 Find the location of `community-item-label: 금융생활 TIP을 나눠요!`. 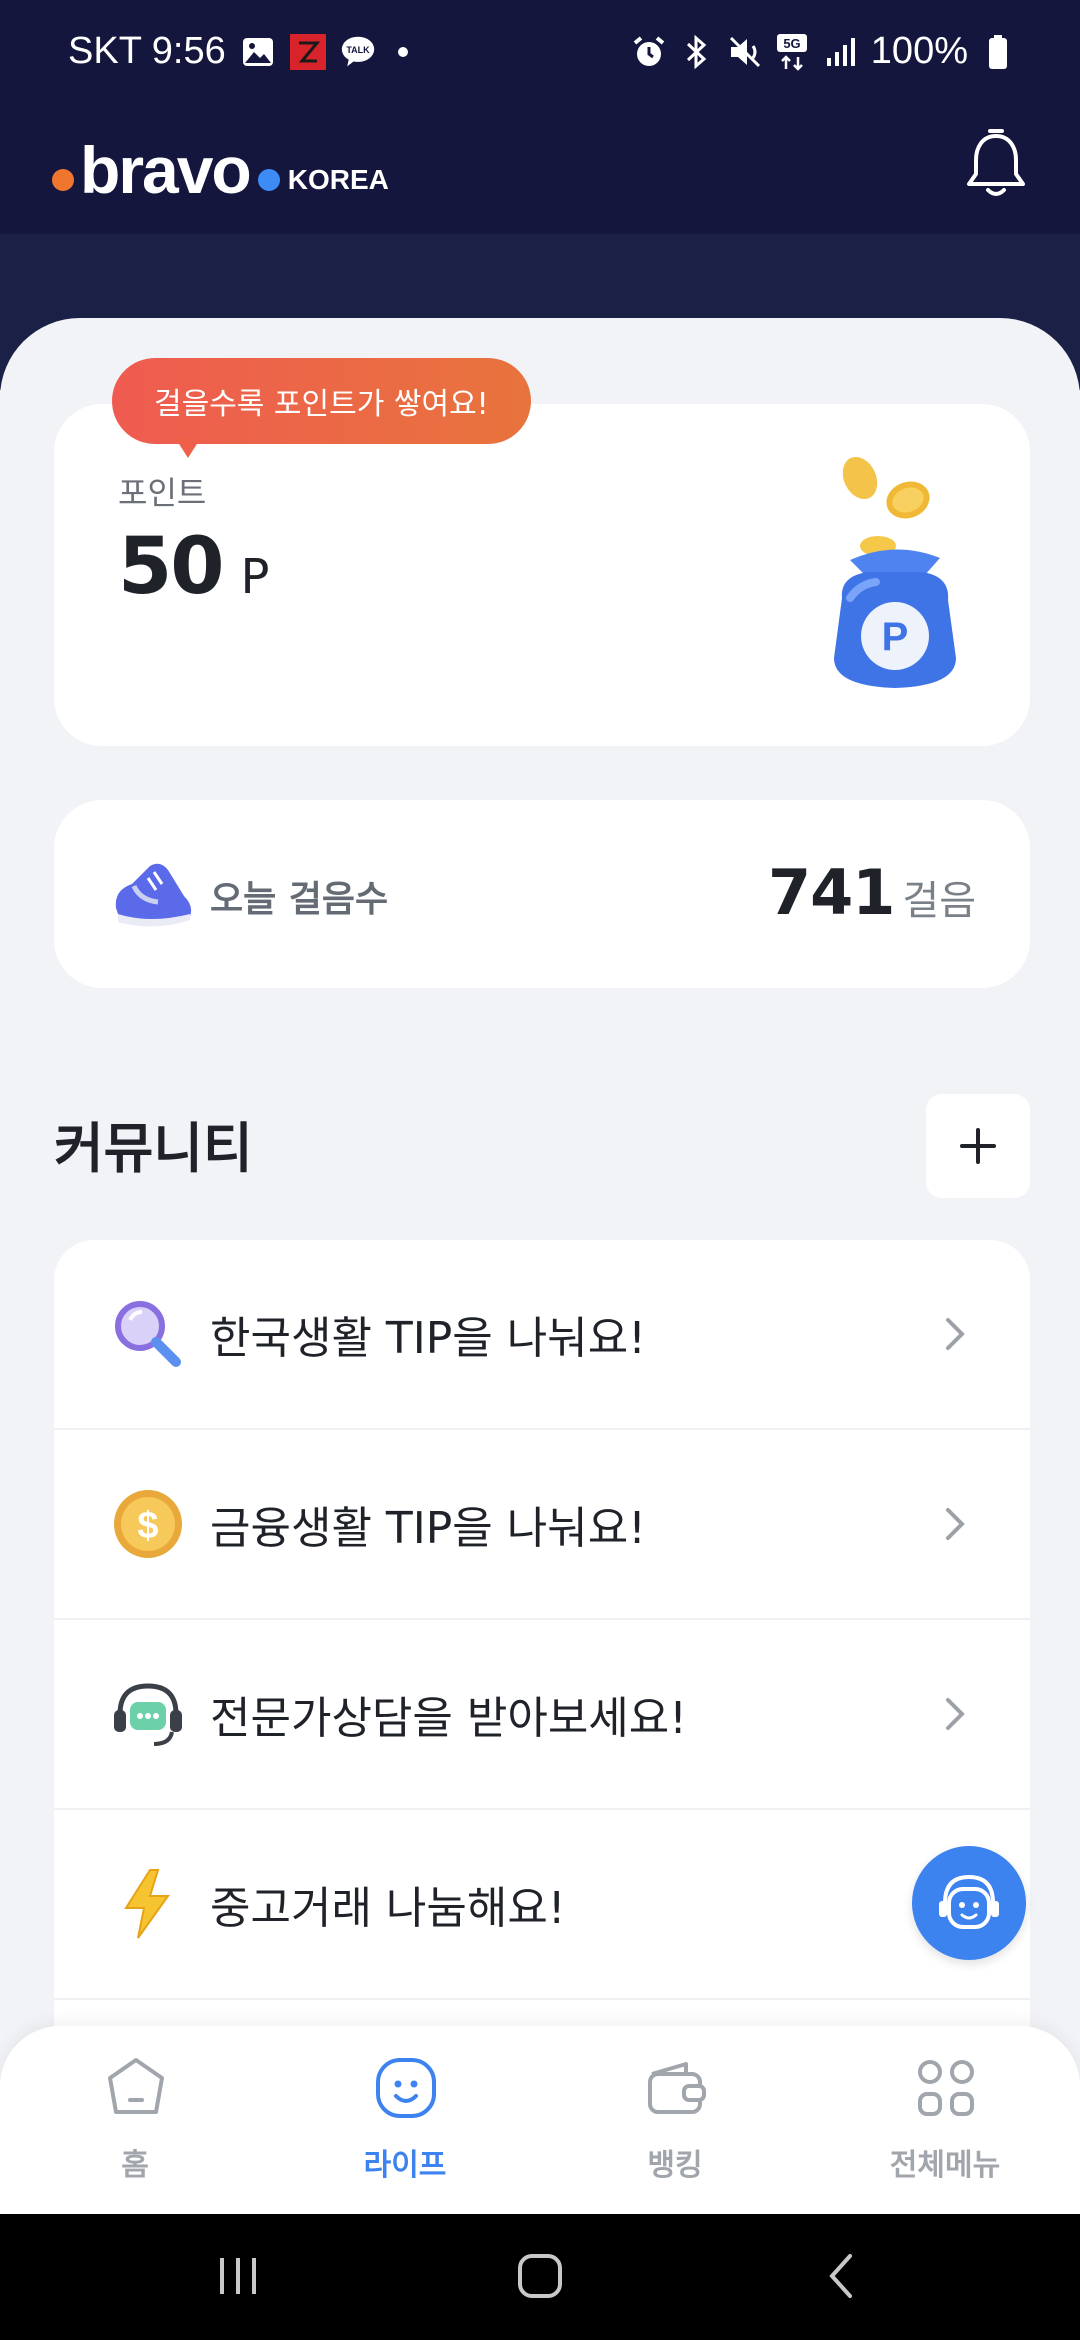

community-item-label: 금융생활 TIP을 나눠요! is located at coordinates (428, 1528).